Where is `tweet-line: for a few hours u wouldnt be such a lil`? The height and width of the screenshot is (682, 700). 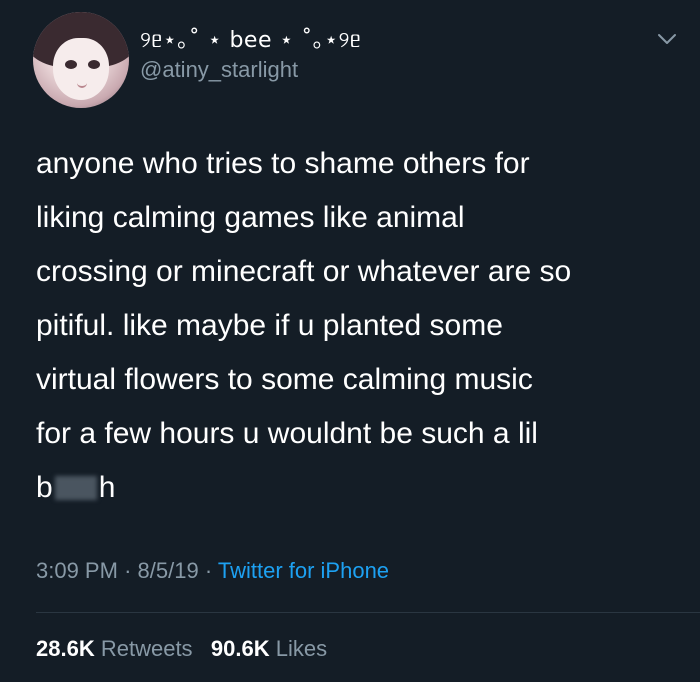 tweet-line: for a few hours u wouldnt be such a lil is located at coordinates (287, 433).